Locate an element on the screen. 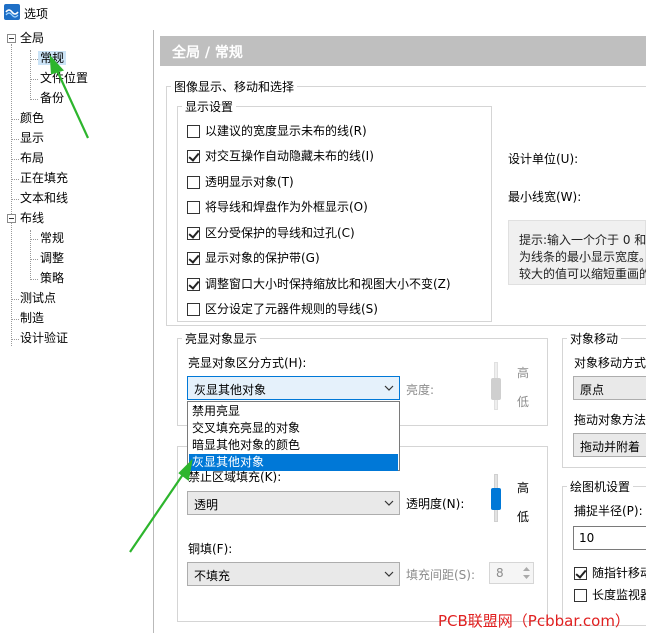 Image resolution: width=646 pixels, height=633 pixels. highlight-mode-dropdown: 禁用亮显 交叉填充亮显的对象 暗显其他对象的颜色 灰显其他对象 is located at coordinates (293, 436).